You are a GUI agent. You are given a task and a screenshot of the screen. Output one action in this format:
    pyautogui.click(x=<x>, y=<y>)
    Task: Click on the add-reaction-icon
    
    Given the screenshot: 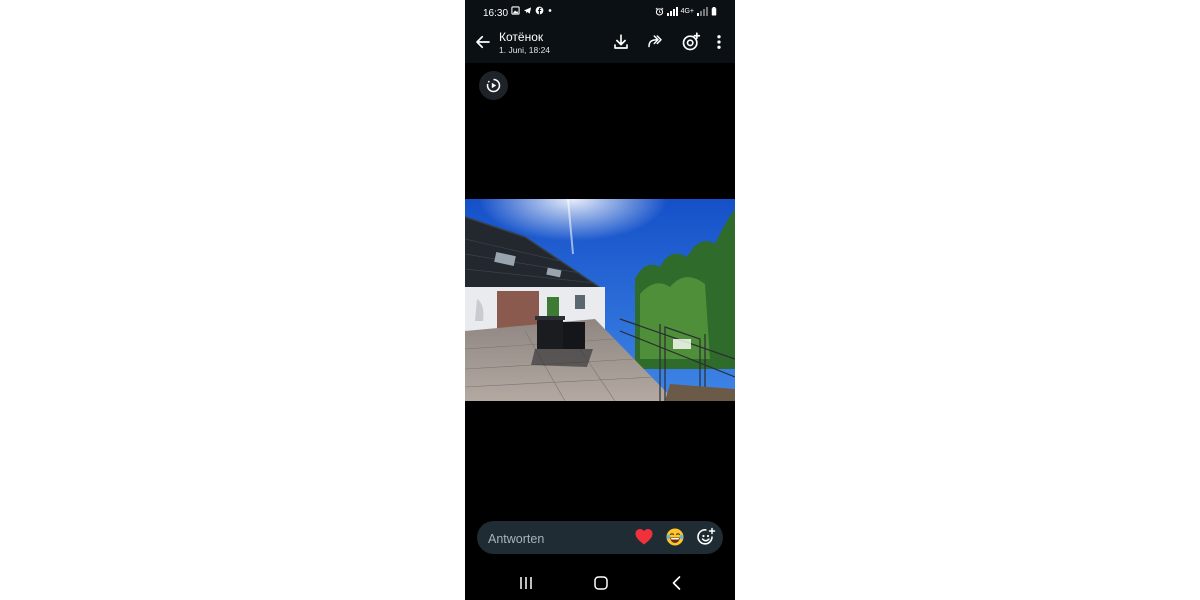 What is the action you would take?
    pyautogui.click(x=691, y=42)
    